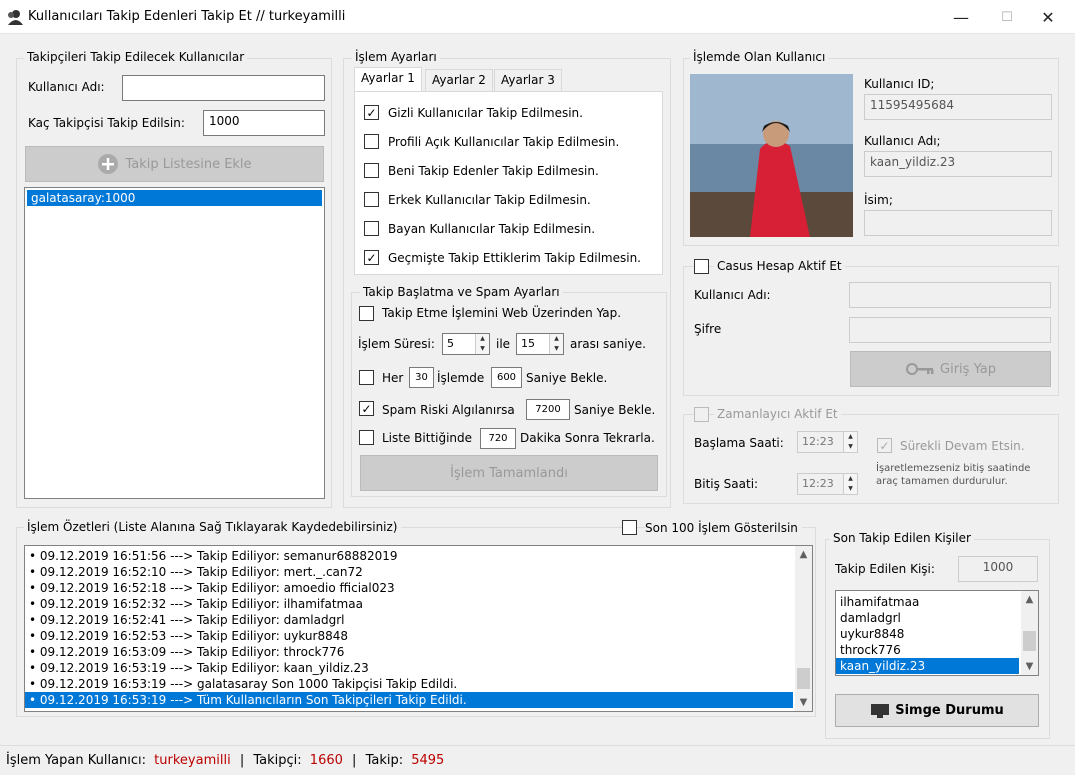 The width and height of the screenshot is (1075, 775). What do you see at coordinates (264, 123) in the screenshot?
I see `count-input: 1000` at bounding box center [264, 123].